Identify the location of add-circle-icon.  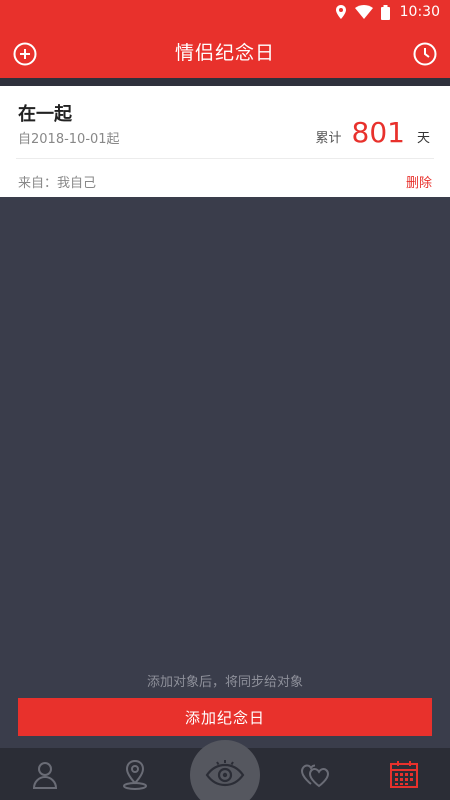
(25, 54).